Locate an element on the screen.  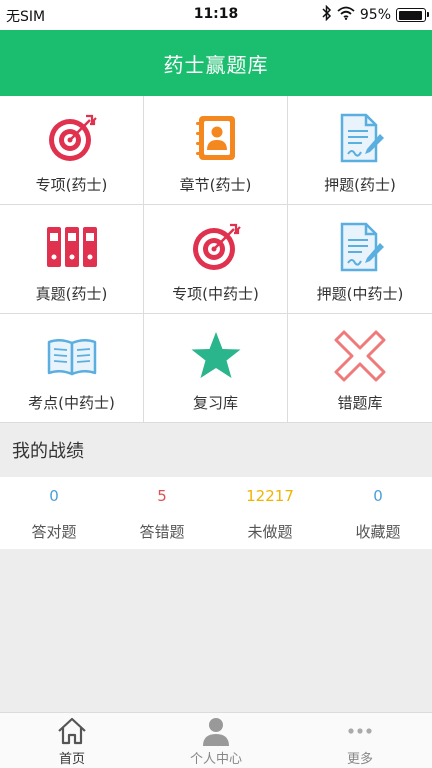
stat-favorite: 0 收藏题 is located at coordinates (378, 513).